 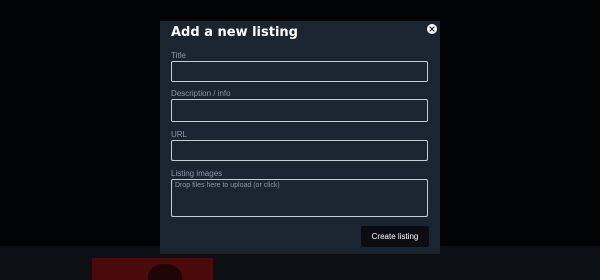 What do you see at coordinates (299, 110) in the screenshot?
I see `description-input` at bounding box center [299, 110].